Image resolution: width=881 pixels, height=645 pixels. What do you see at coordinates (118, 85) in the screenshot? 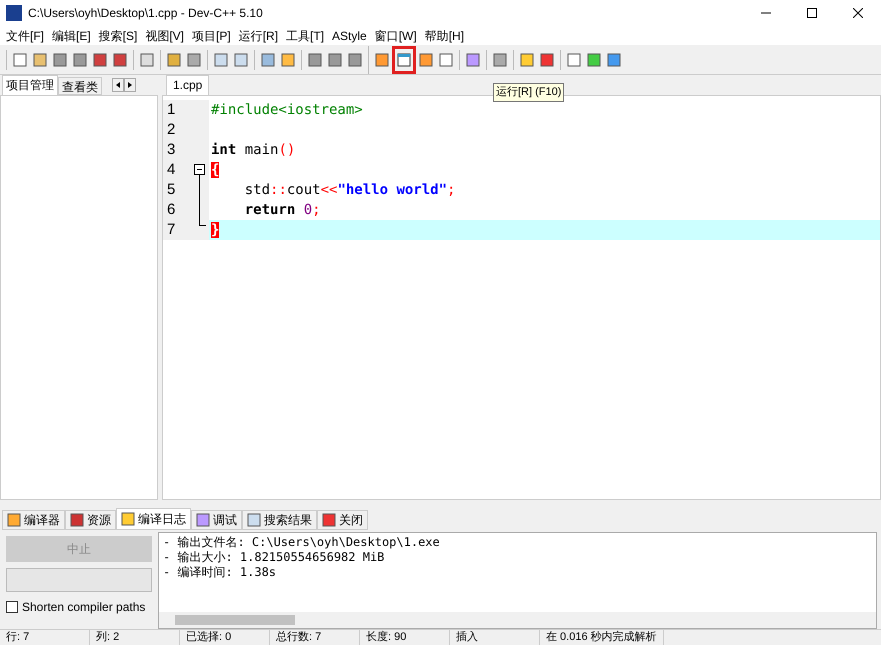
I see `tab-scroll-left-icon` at bounding box center [118, 85].